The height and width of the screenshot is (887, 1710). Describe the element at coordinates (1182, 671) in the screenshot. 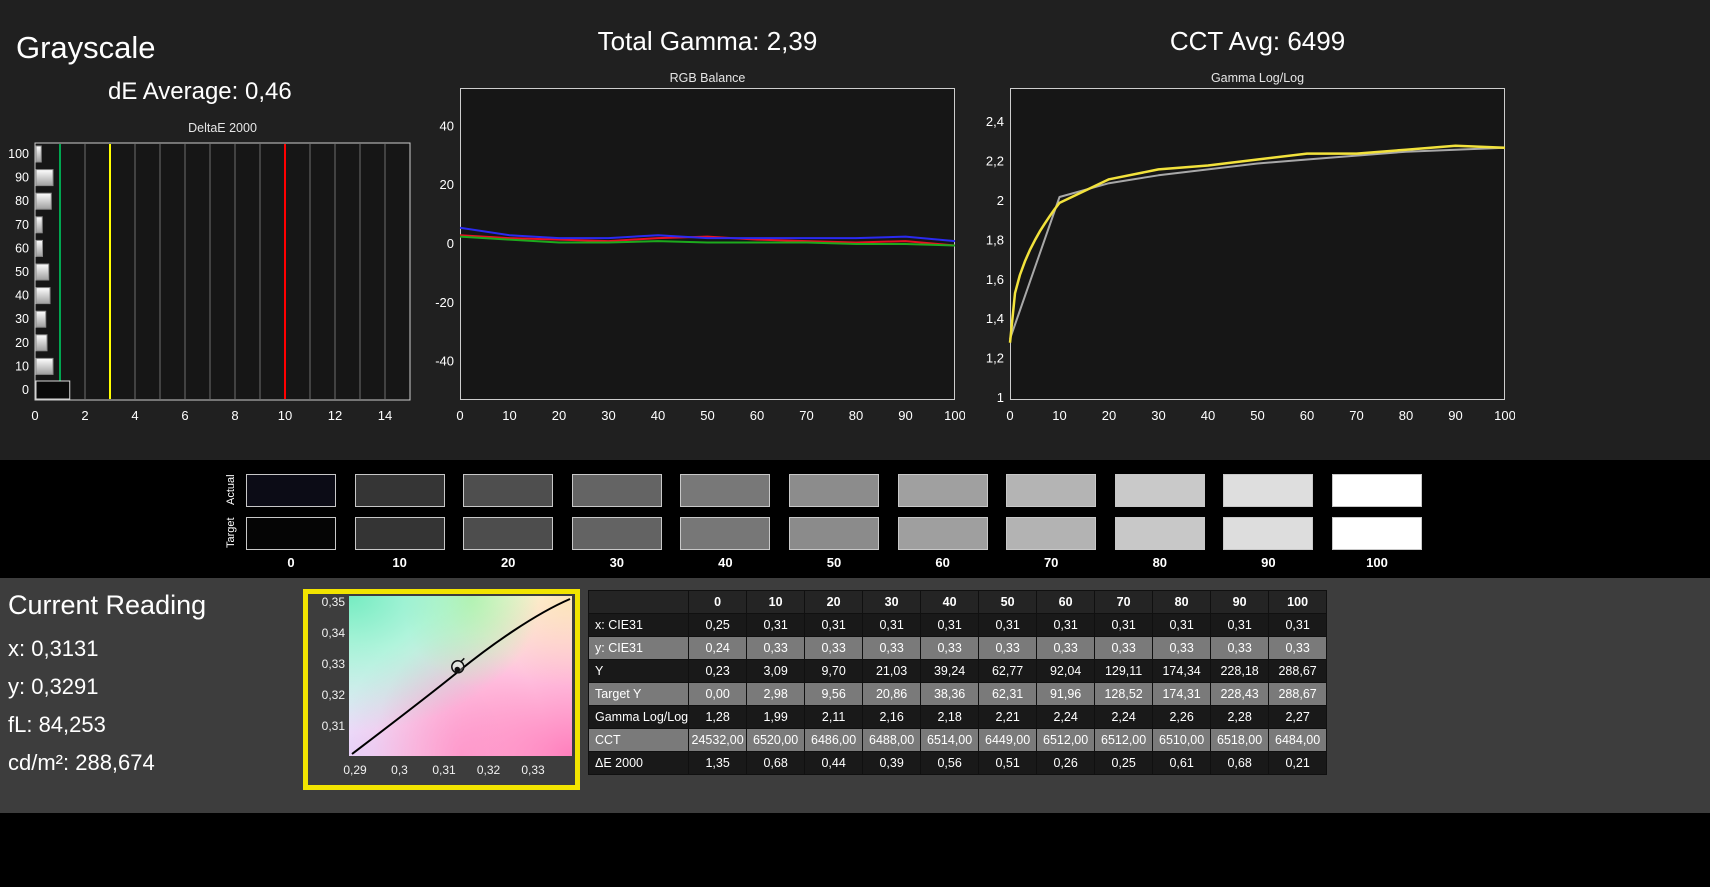

I see `table-cell: 174,34` at that location.